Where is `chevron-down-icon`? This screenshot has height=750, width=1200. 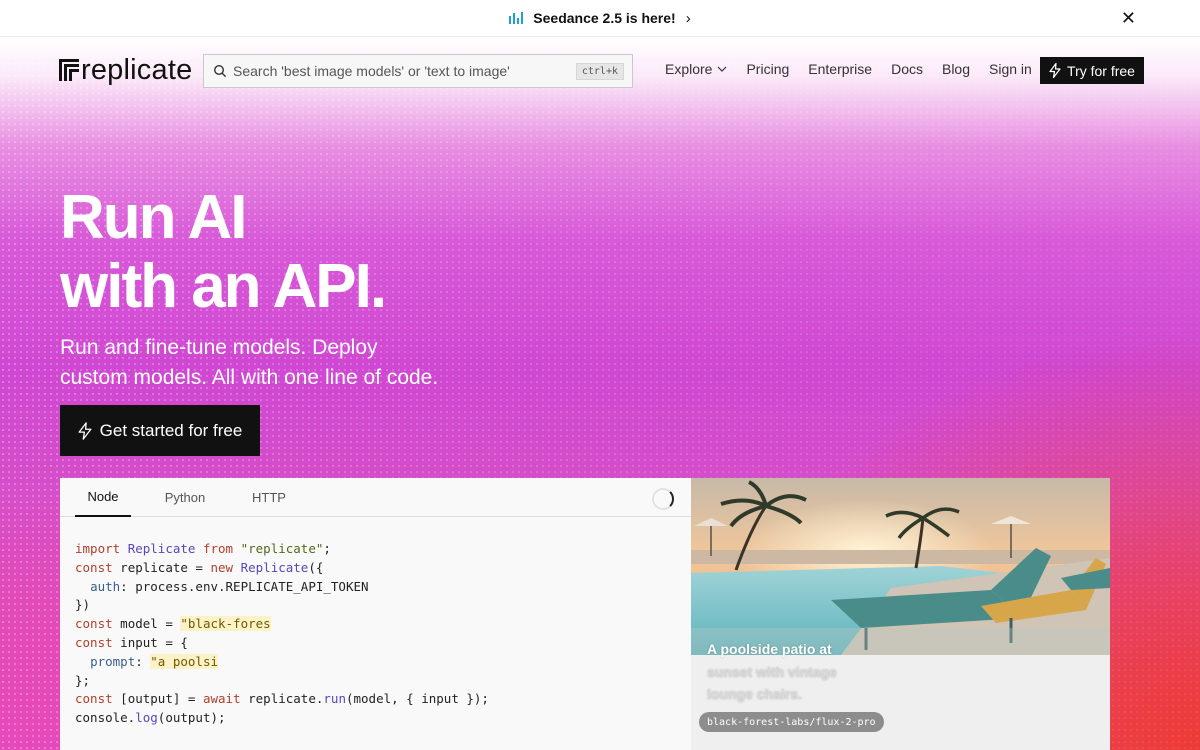 chevron-down-icon is located at coordinates (722, 69).